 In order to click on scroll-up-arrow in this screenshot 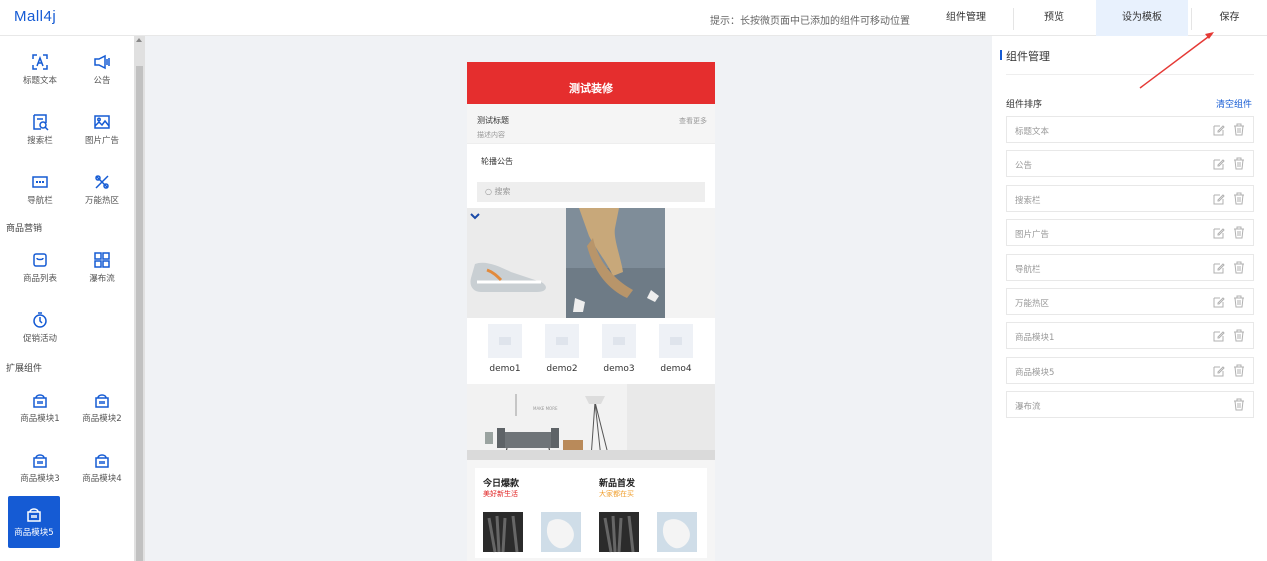, I will do `click(139, 40)`.